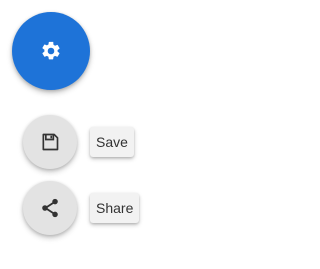  I want to click on save-button, so click(50, 142).